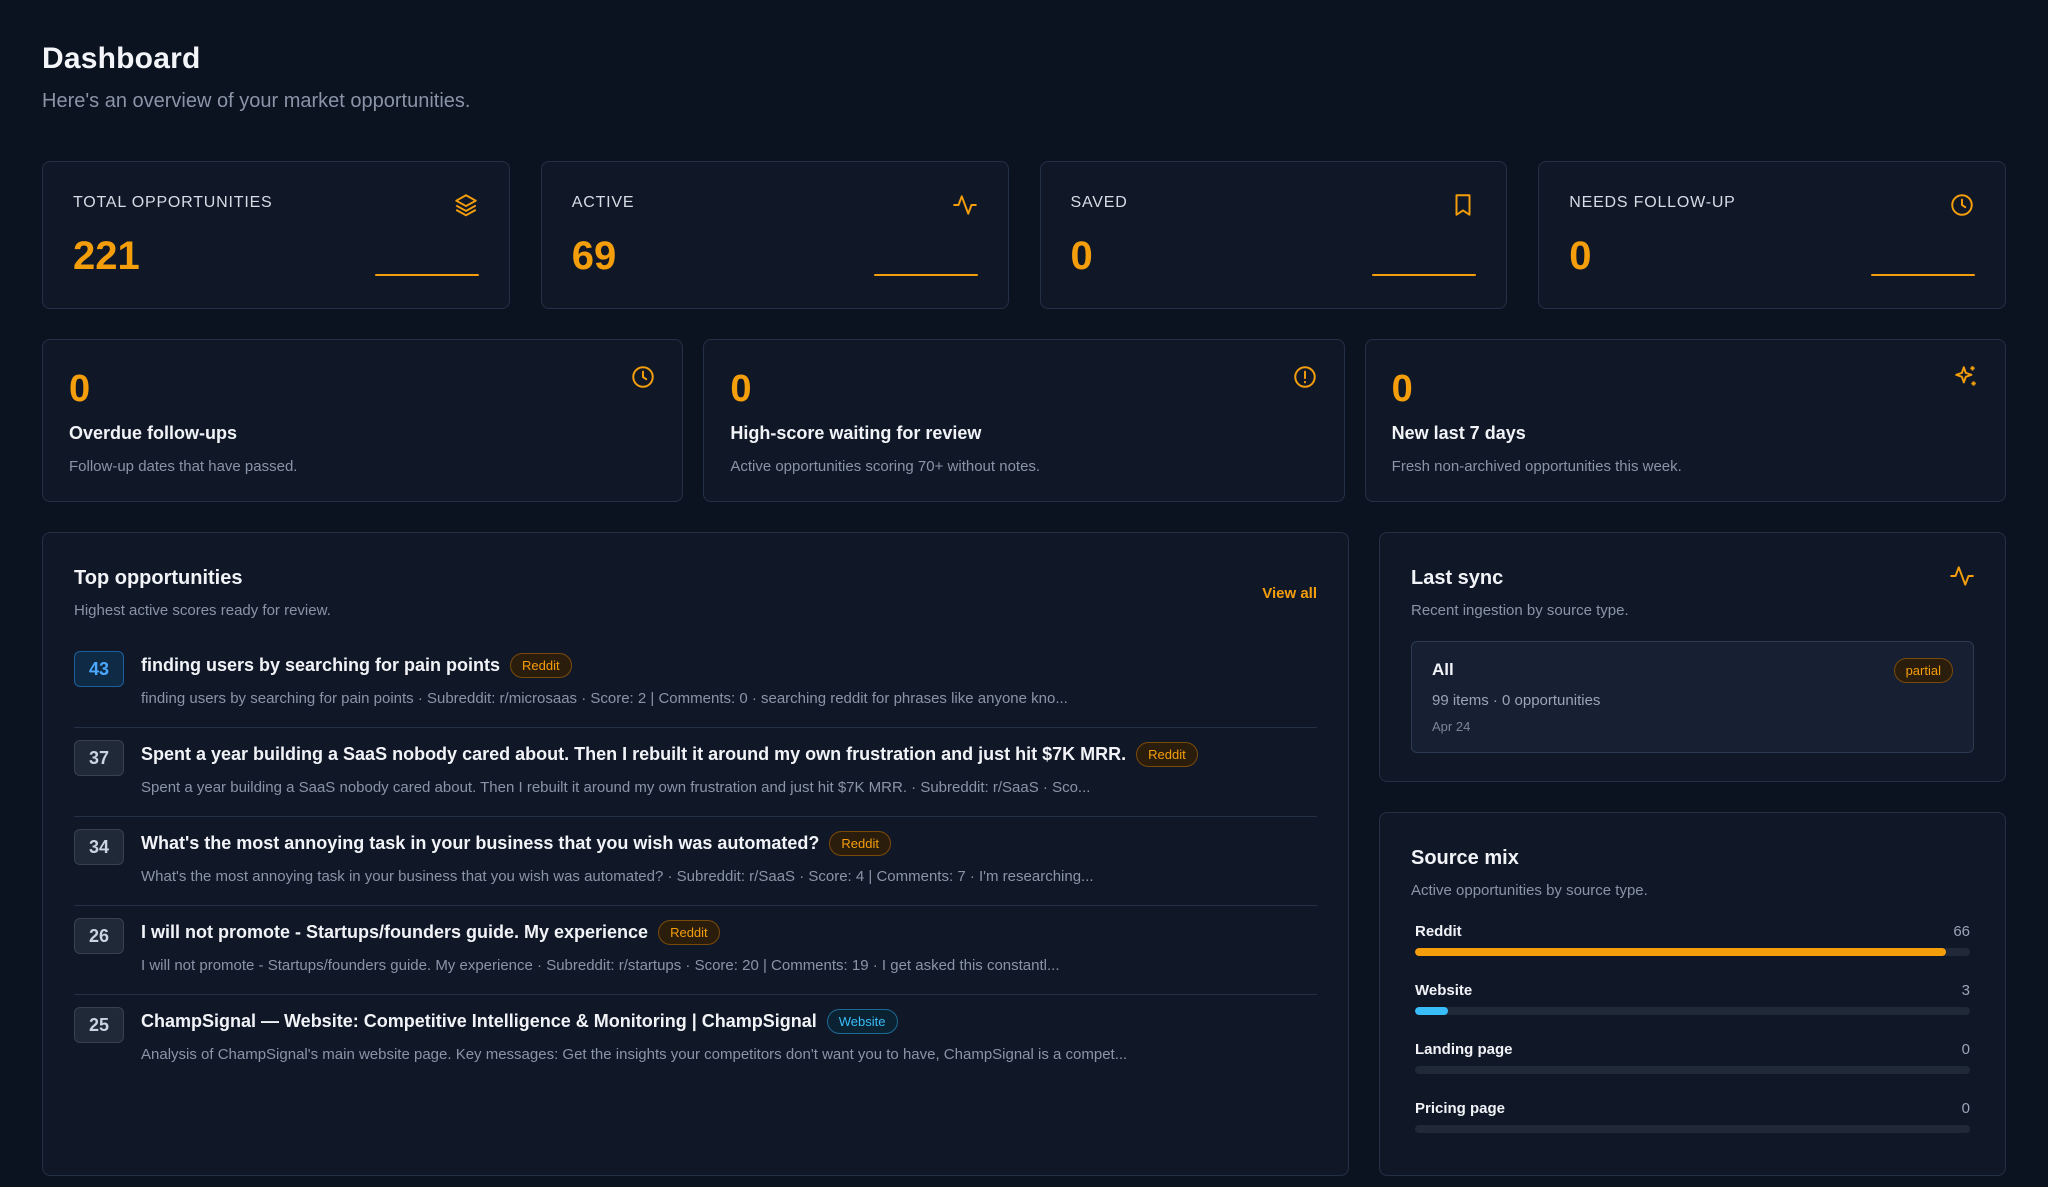 This screenshot has height=1187, width=2048. Describe the element at coordinates (1520, 610) in the screenshot. I see `section-subtitle: Recent ingestion by source type.` at that location.